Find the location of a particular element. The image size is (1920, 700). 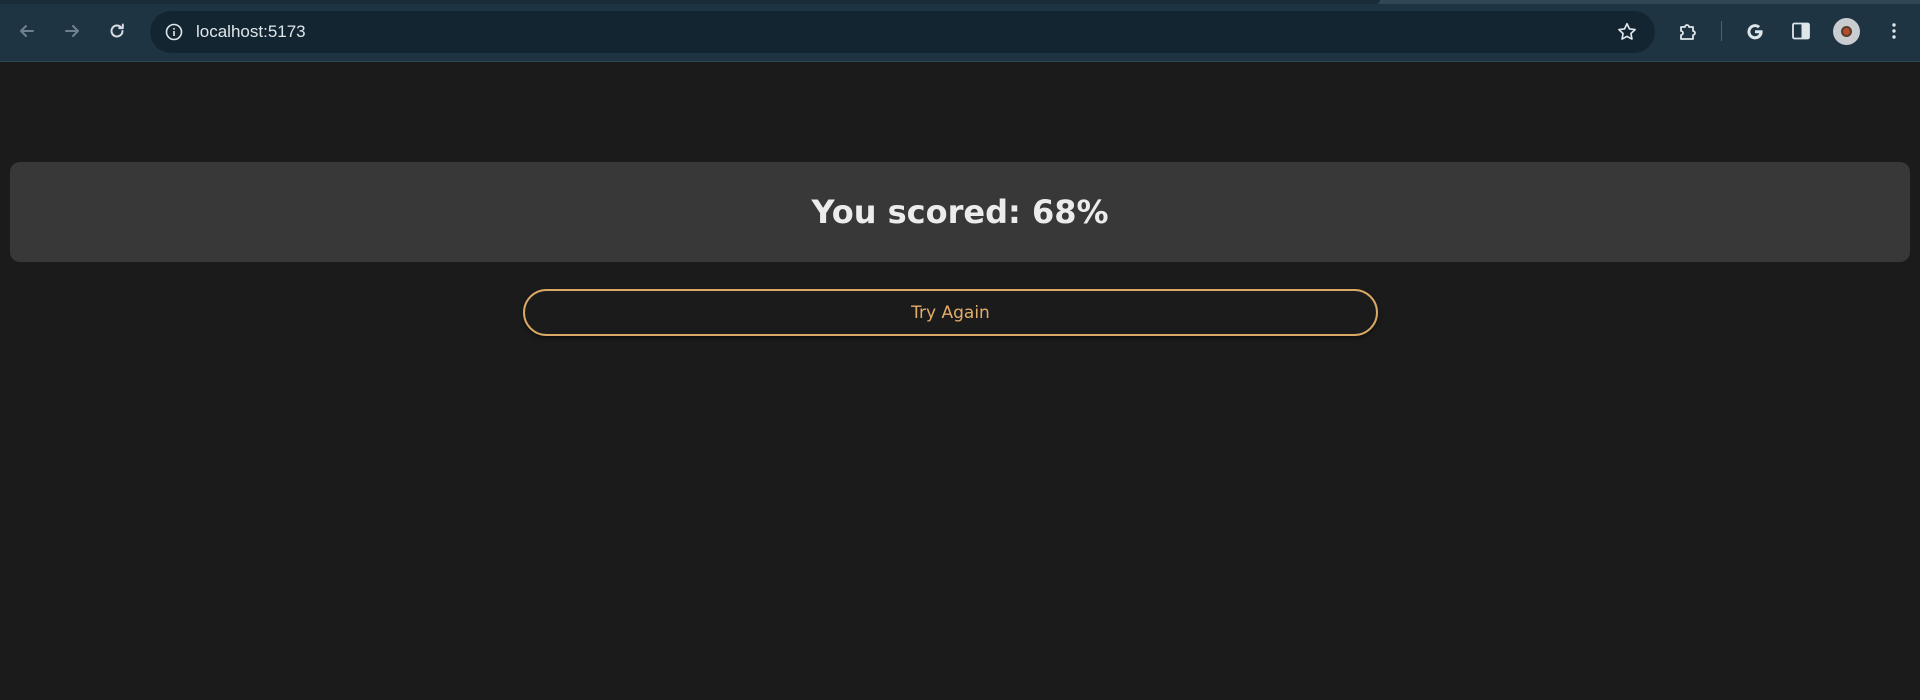

puzzle-icon is located at coordinates (1688, 32).